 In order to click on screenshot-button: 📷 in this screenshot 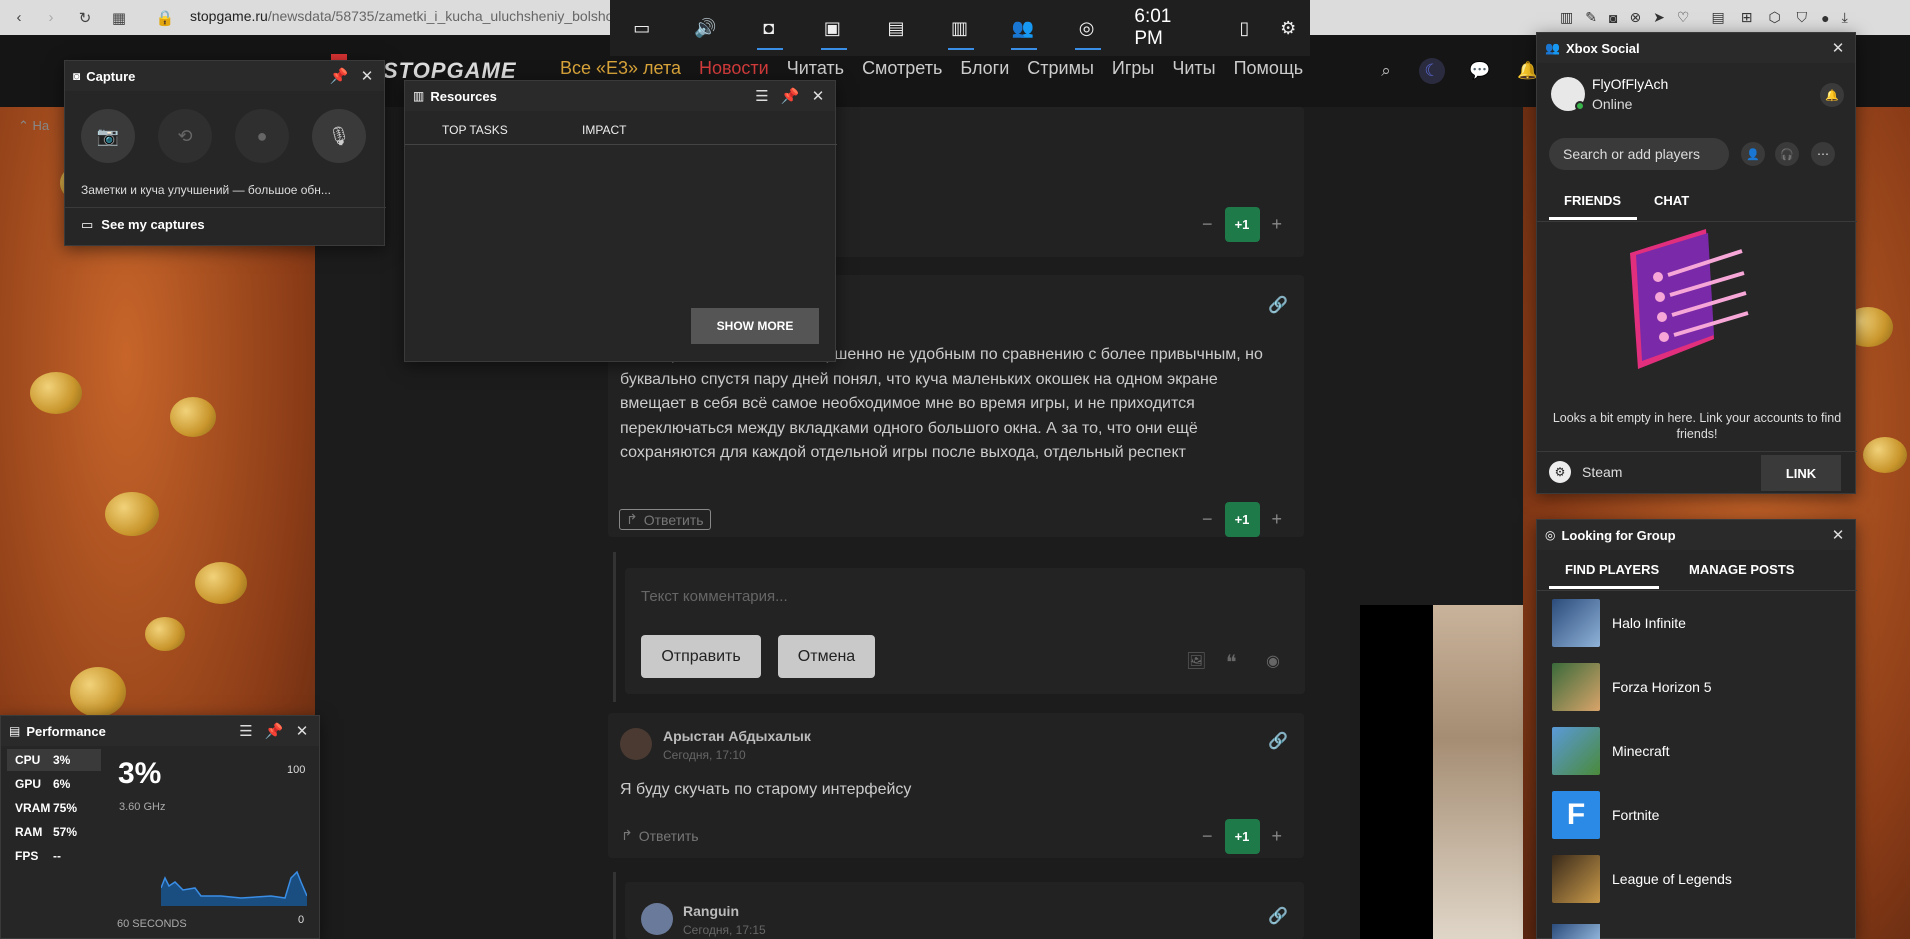, I will do `click(108, 136)`.